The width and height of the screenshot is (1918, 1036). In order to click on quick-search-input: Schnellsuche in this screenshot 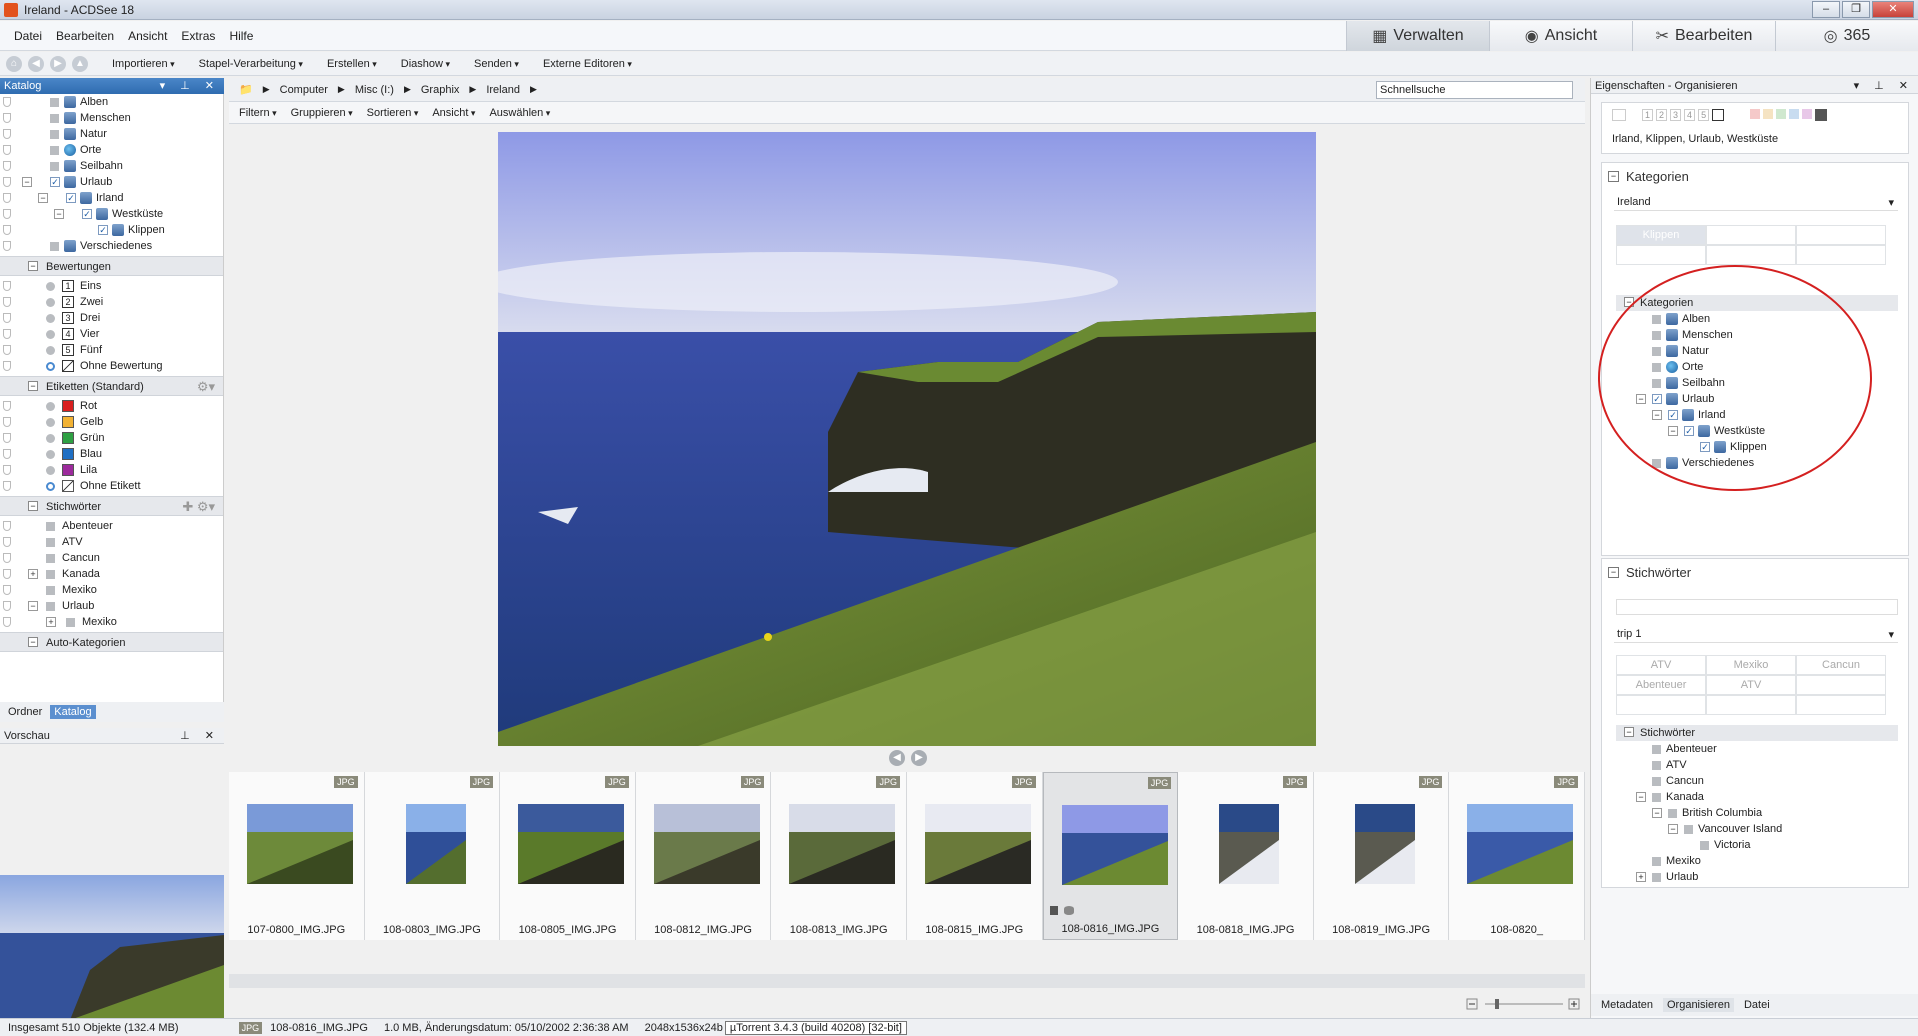, I will do `click(1474, 90)`.